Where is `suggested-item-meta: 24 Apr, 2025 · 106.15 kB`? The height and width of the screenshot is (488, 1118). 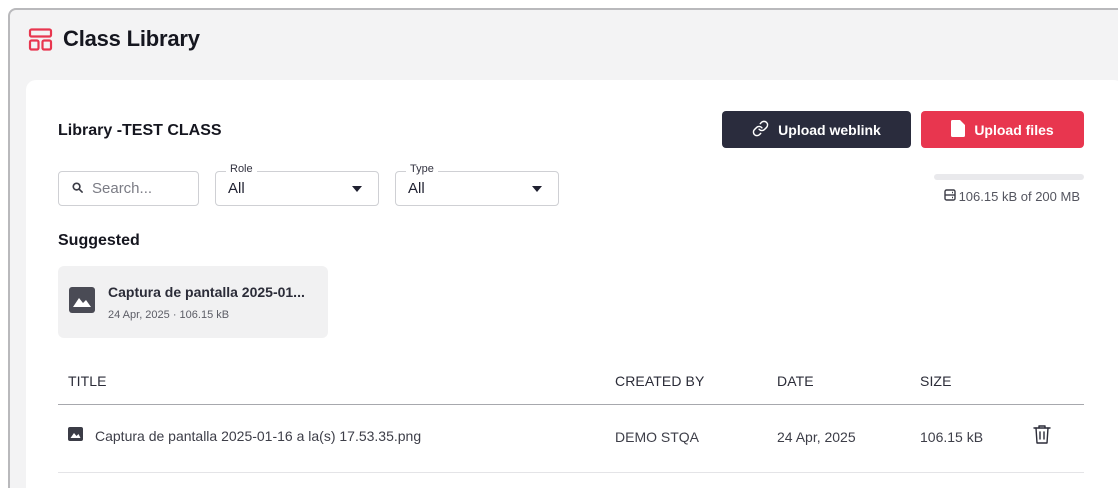 suggested-item-meta: 24 Apr, 2025 · 106.15 kB is located at coordinates (206, 315).